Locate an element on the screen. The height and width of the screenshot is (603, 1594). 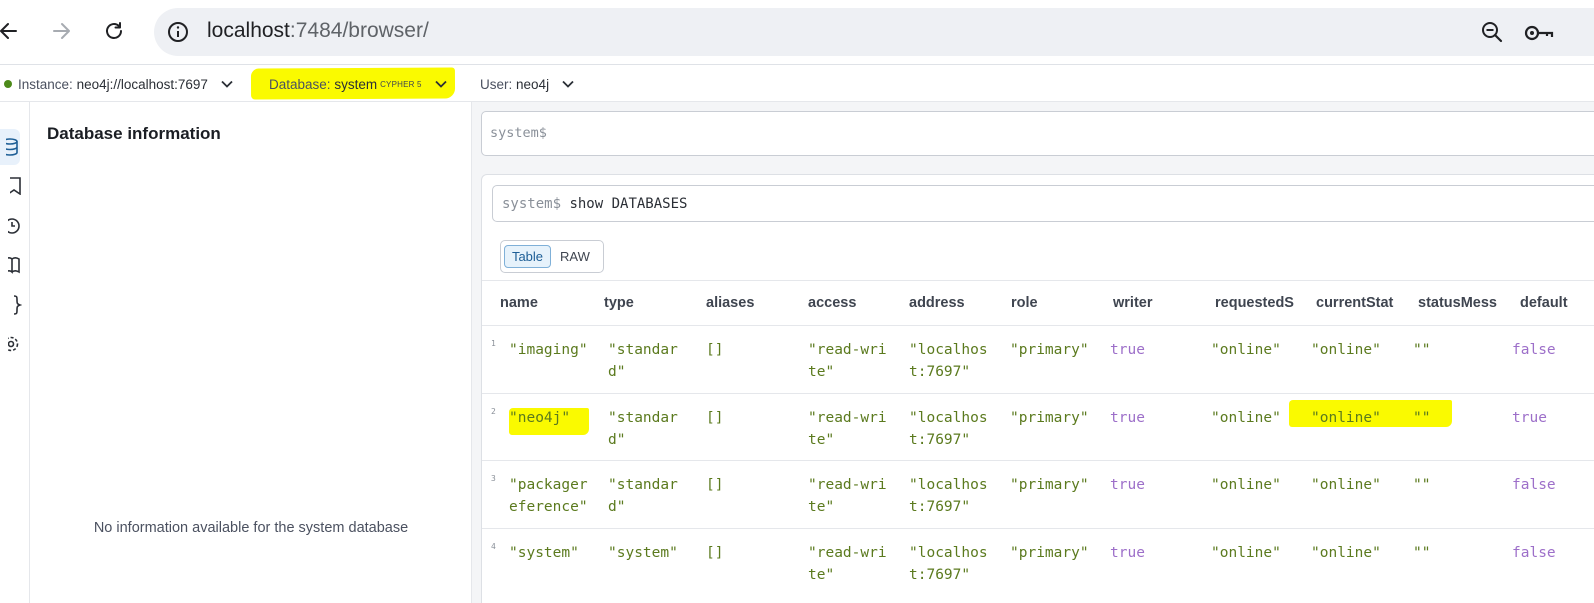
column-header: statusMess is located at coordinates (1461, 303).